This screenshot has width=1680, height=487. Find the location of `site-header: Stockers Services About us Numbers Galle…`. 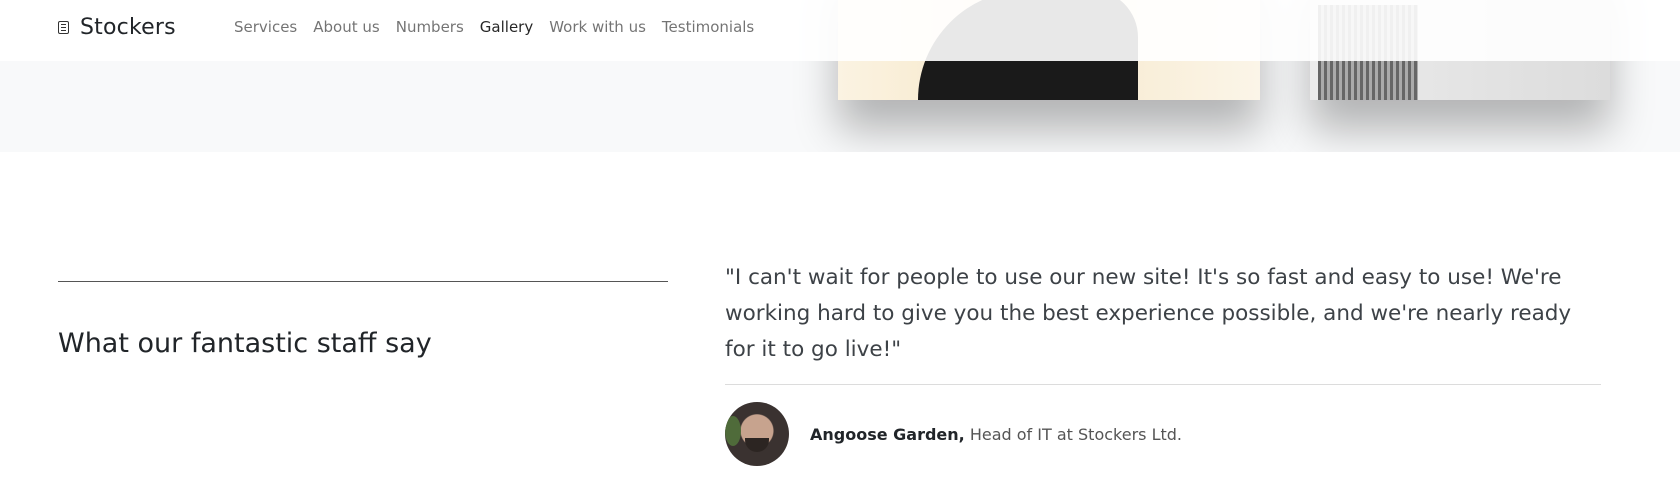

site-header: Stockers Services About us Numbers Galle… is located at coordinates (840, 30).